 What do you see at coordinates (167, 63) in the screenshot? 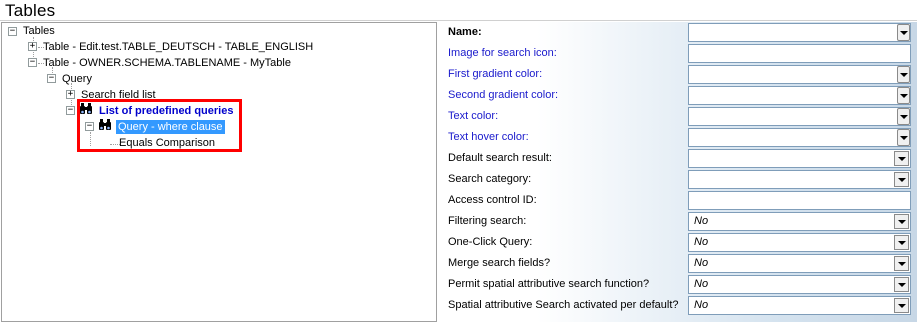
I see `tree-item-table-owner: Table - OWNER.SCHEMA.TABLENAME - MyTable` at bounding box center [167, 63].